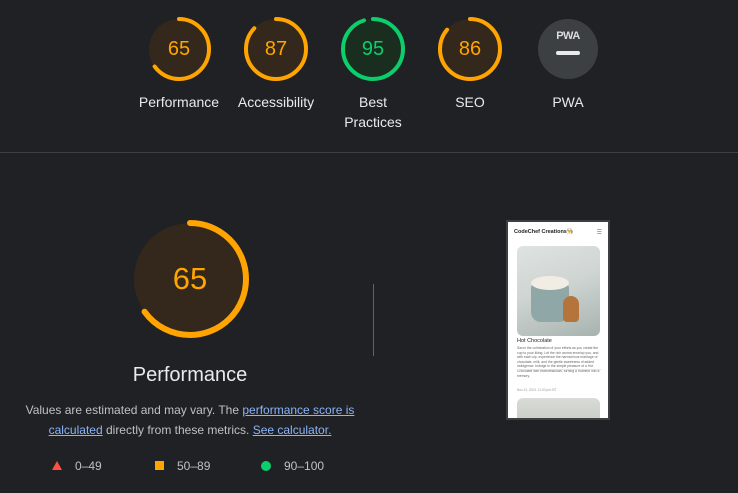  What do you see at coordinates (369, 152) in the screenshot?
I see `section-divider` at bounding box center [369, 152].